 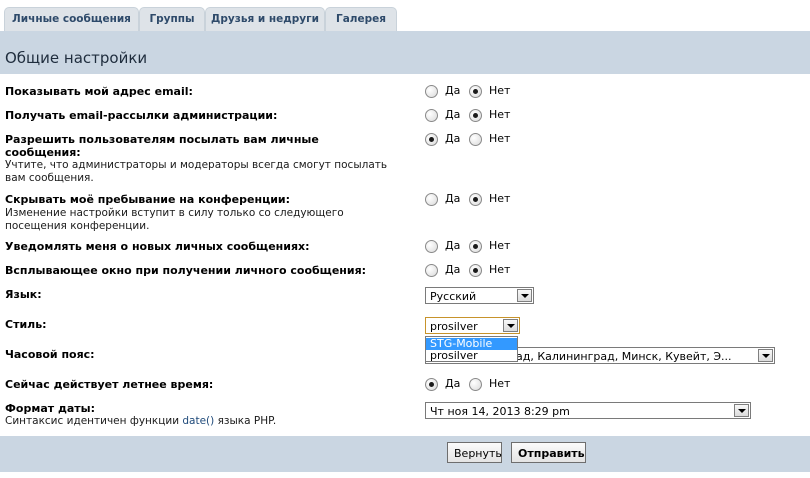 I want to click on style-select-value: prosilver, so click(x=454, y=326).